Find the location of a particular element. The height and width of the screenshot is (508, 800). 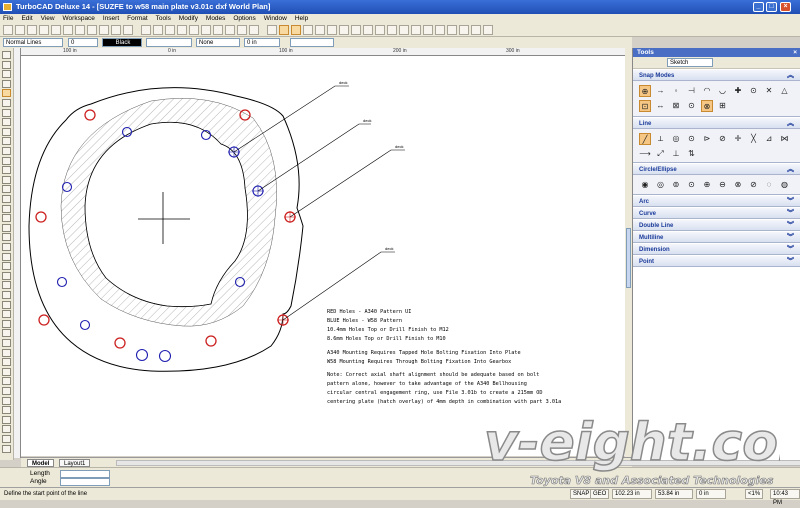

palette-tool-icon: ◉ is located at coordinates (645, 185).